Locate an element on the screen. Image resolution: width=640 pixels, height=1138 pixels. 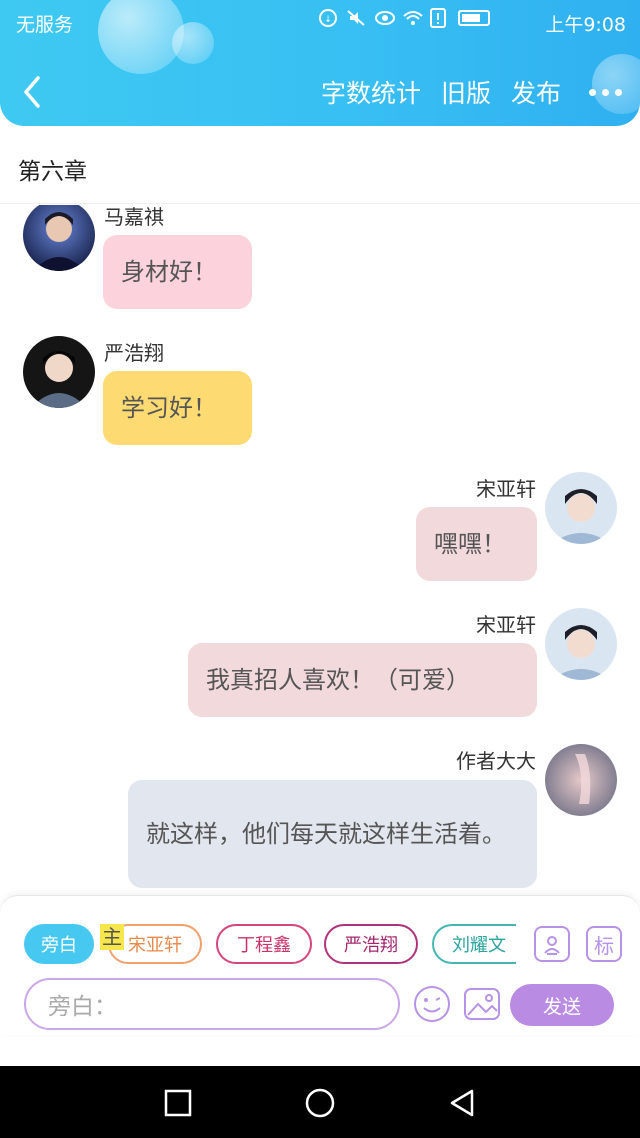
role-chip-narration: 旁白 is located at coordinates (59, 944).